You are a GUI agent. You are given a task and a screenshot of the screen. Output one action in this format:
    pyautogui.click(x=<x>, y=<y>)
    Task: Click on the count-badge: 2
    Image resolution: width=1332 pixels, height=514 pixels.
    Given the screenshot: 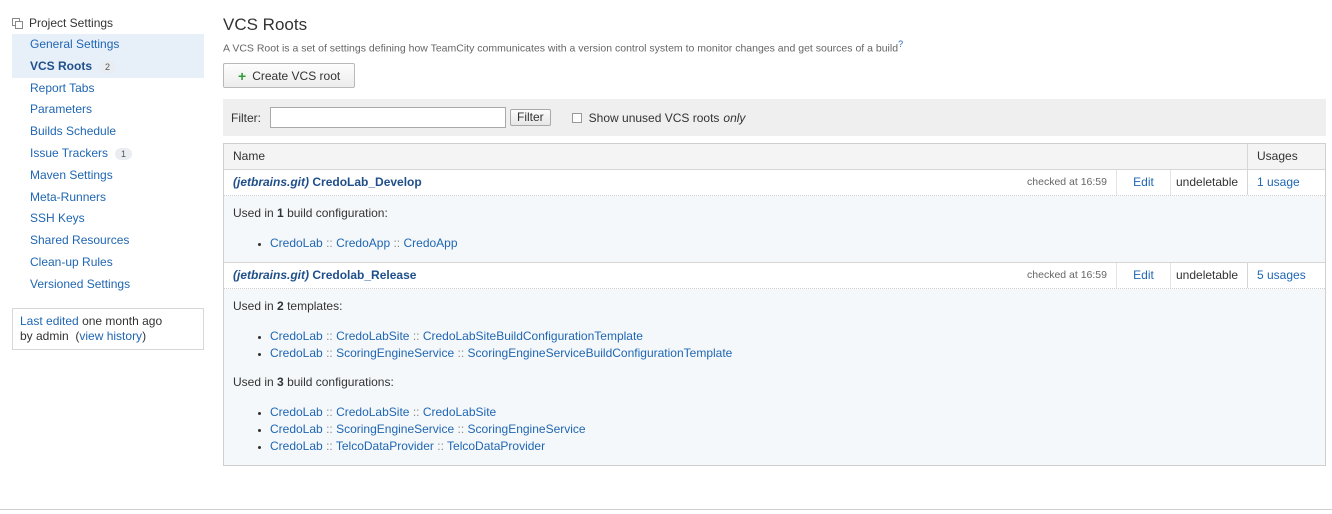 What is the action you would take?
    pyautogui.click(x=108, y=66)
    